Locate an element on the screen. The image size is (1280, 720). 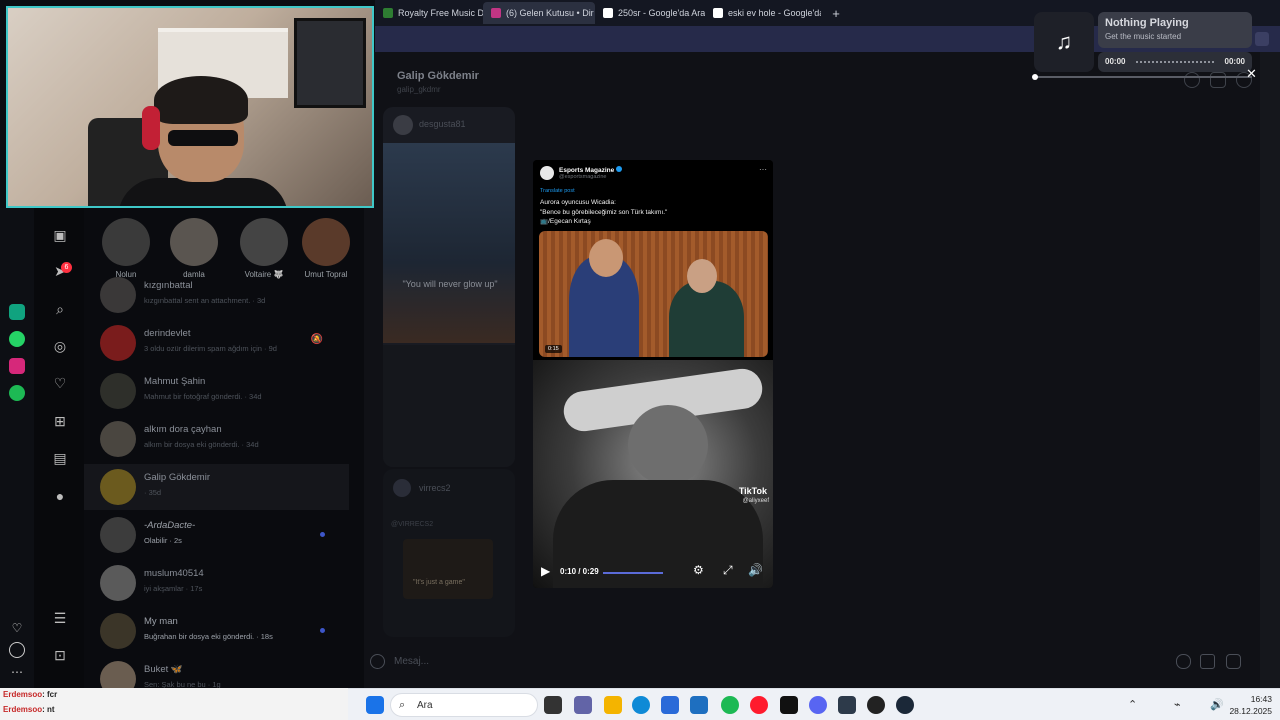
edge-icon is located at coordinates (641, 705).